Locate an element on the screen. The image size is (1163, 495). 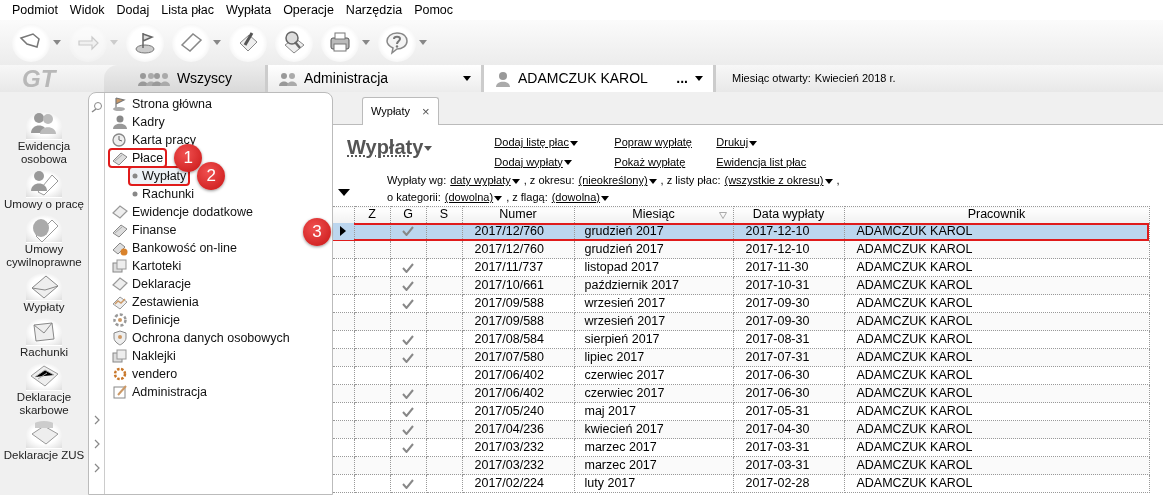
table-cell: 2017-05-31 is located at coordinates (788, 411).